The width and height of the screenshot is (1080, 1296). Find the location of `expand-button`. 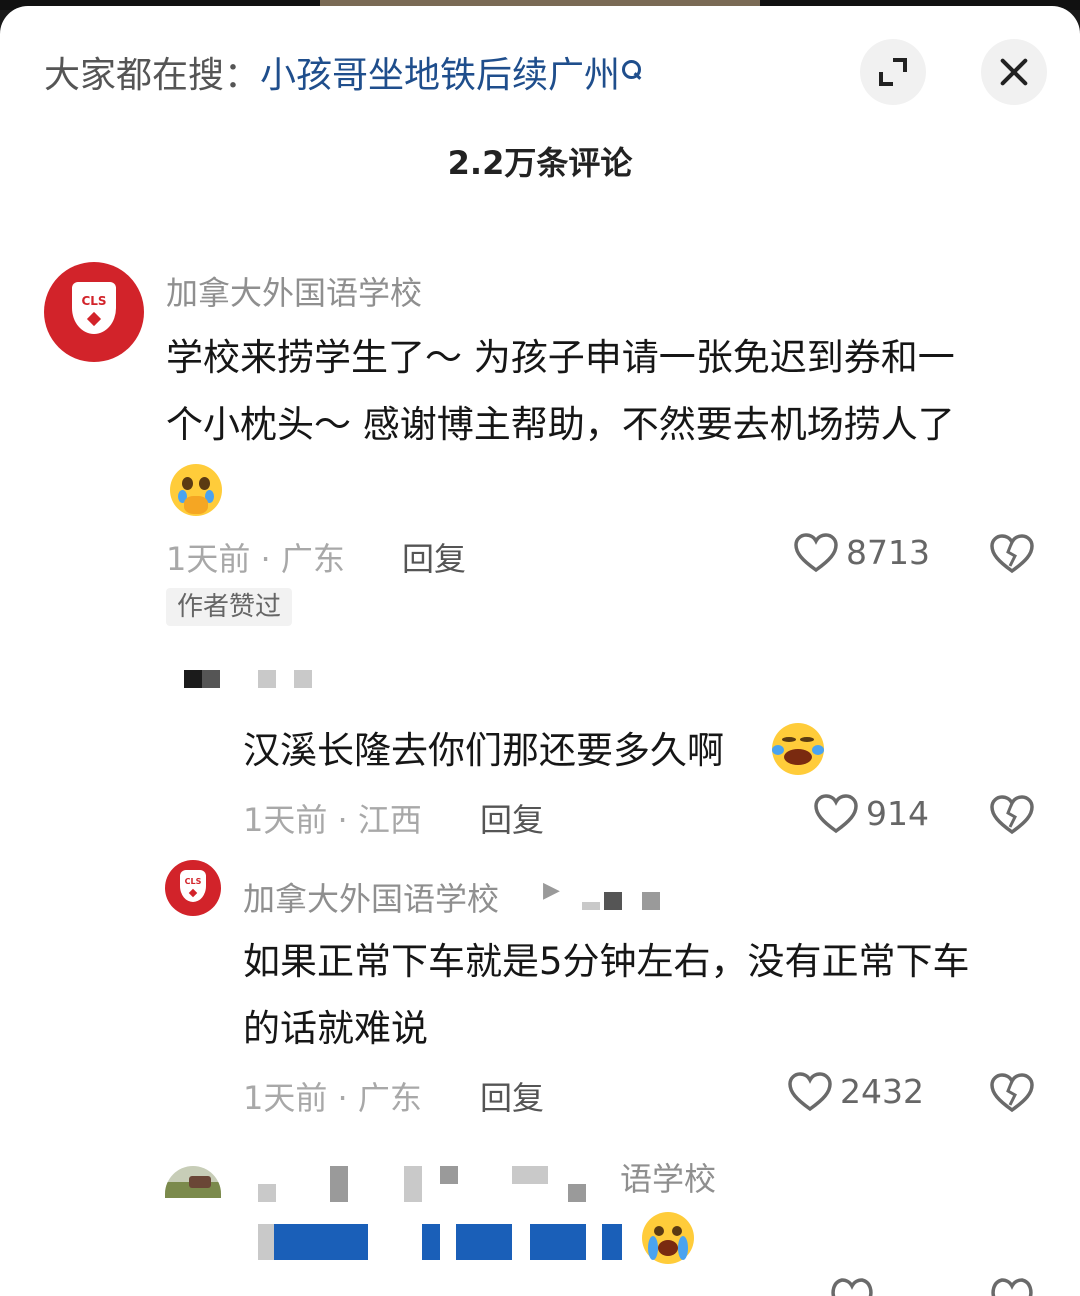

expand-button is located at coordinates (893, 72).